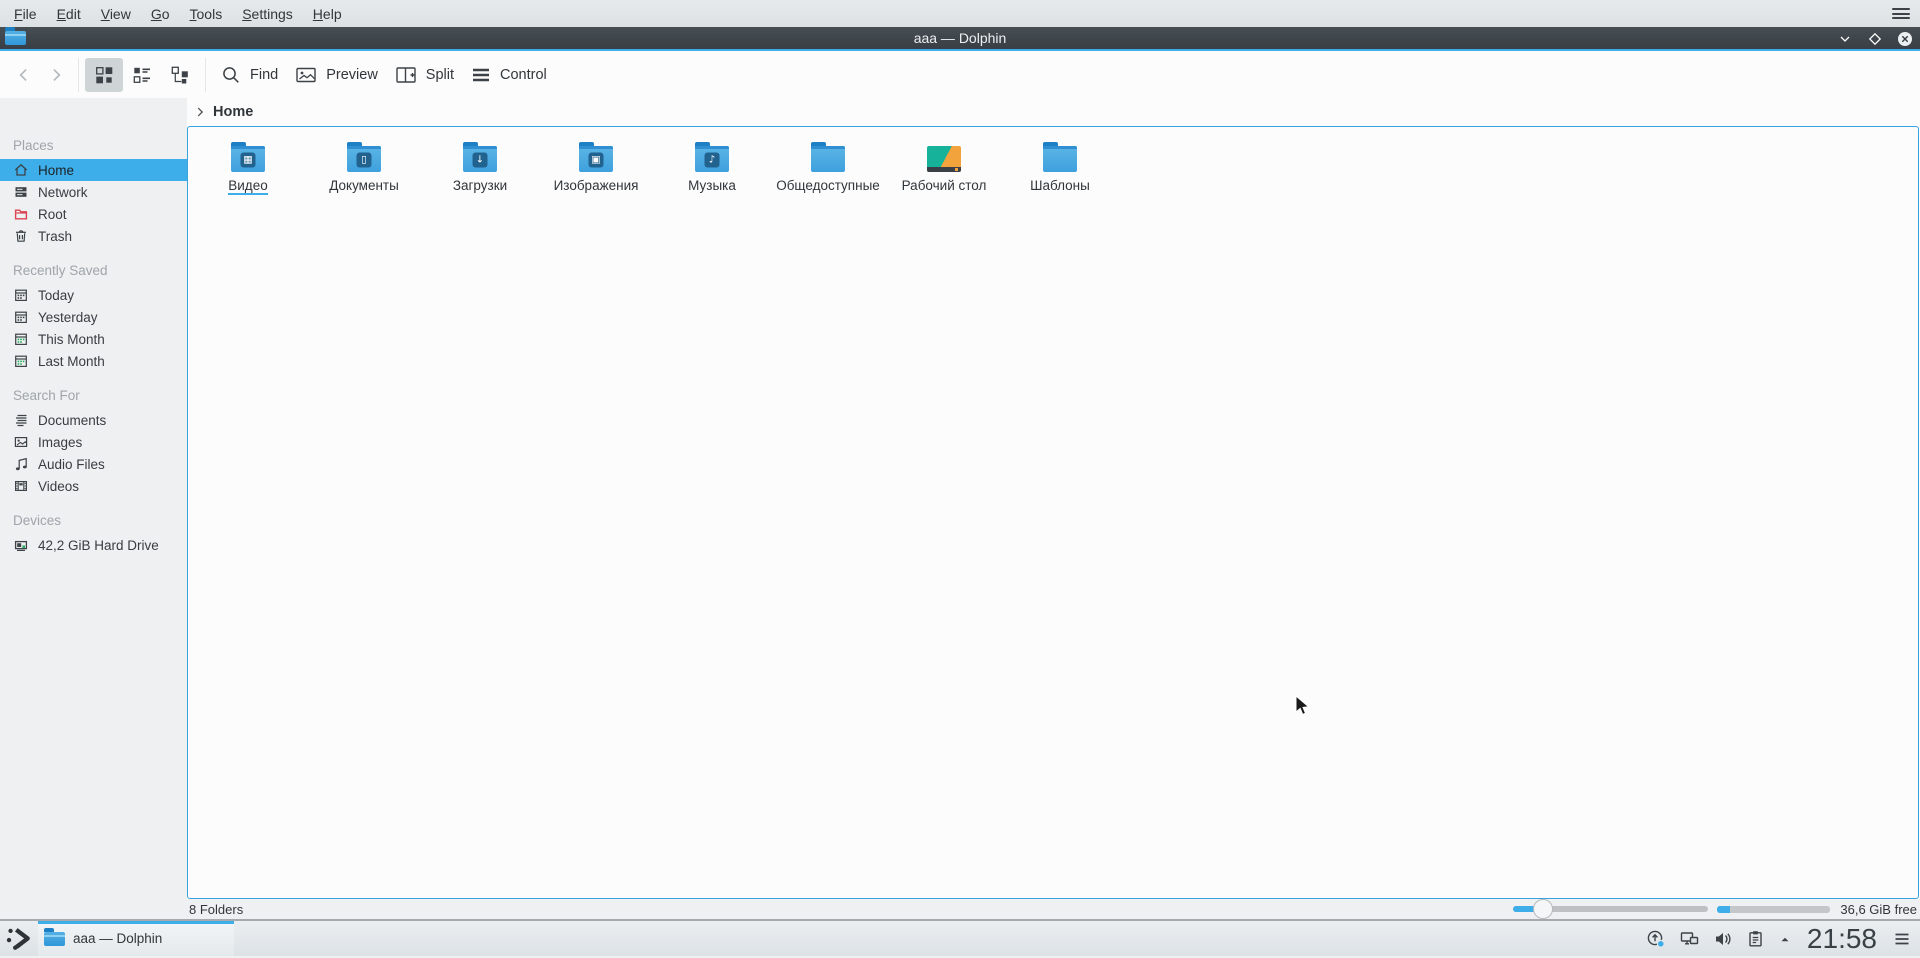 The image size is (1920, 958). What do you see at coordinates (93, 295) in the screenshot?
I see `sidebar-item-today: Today` at bounding box center [93, 295].